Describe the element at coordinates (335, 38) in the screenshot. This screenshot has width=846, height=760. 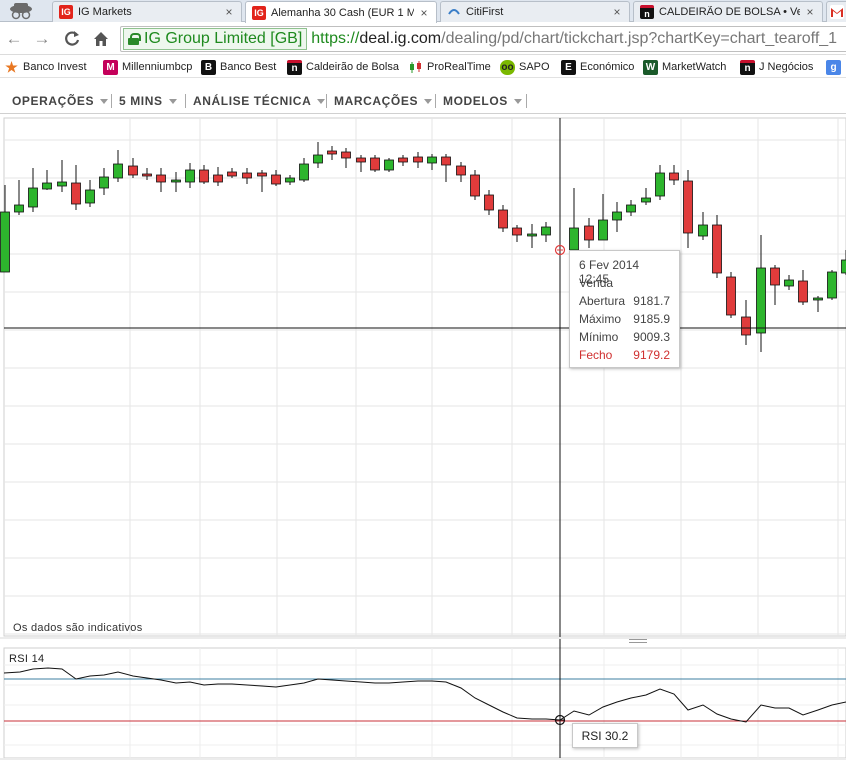
I see `url-scheme: https://` at that location.